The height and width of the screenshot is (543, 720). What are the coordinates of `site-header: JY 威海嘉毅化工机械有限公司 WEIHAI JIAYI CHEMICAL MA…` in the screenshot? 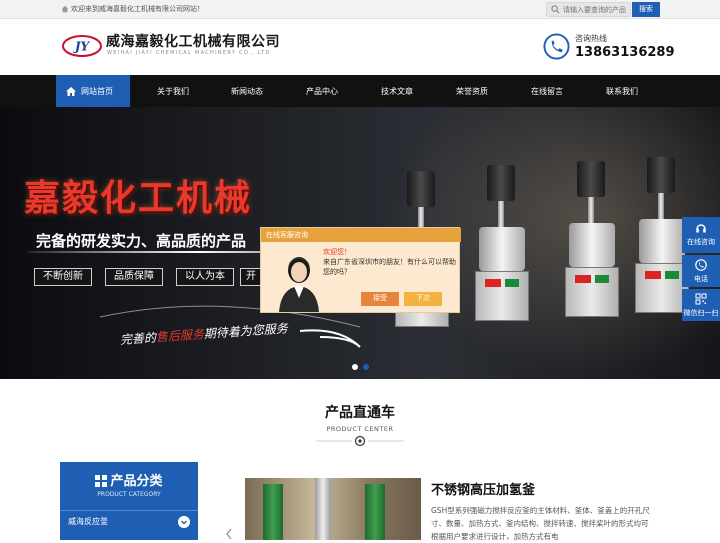 It's located at (360, 47).